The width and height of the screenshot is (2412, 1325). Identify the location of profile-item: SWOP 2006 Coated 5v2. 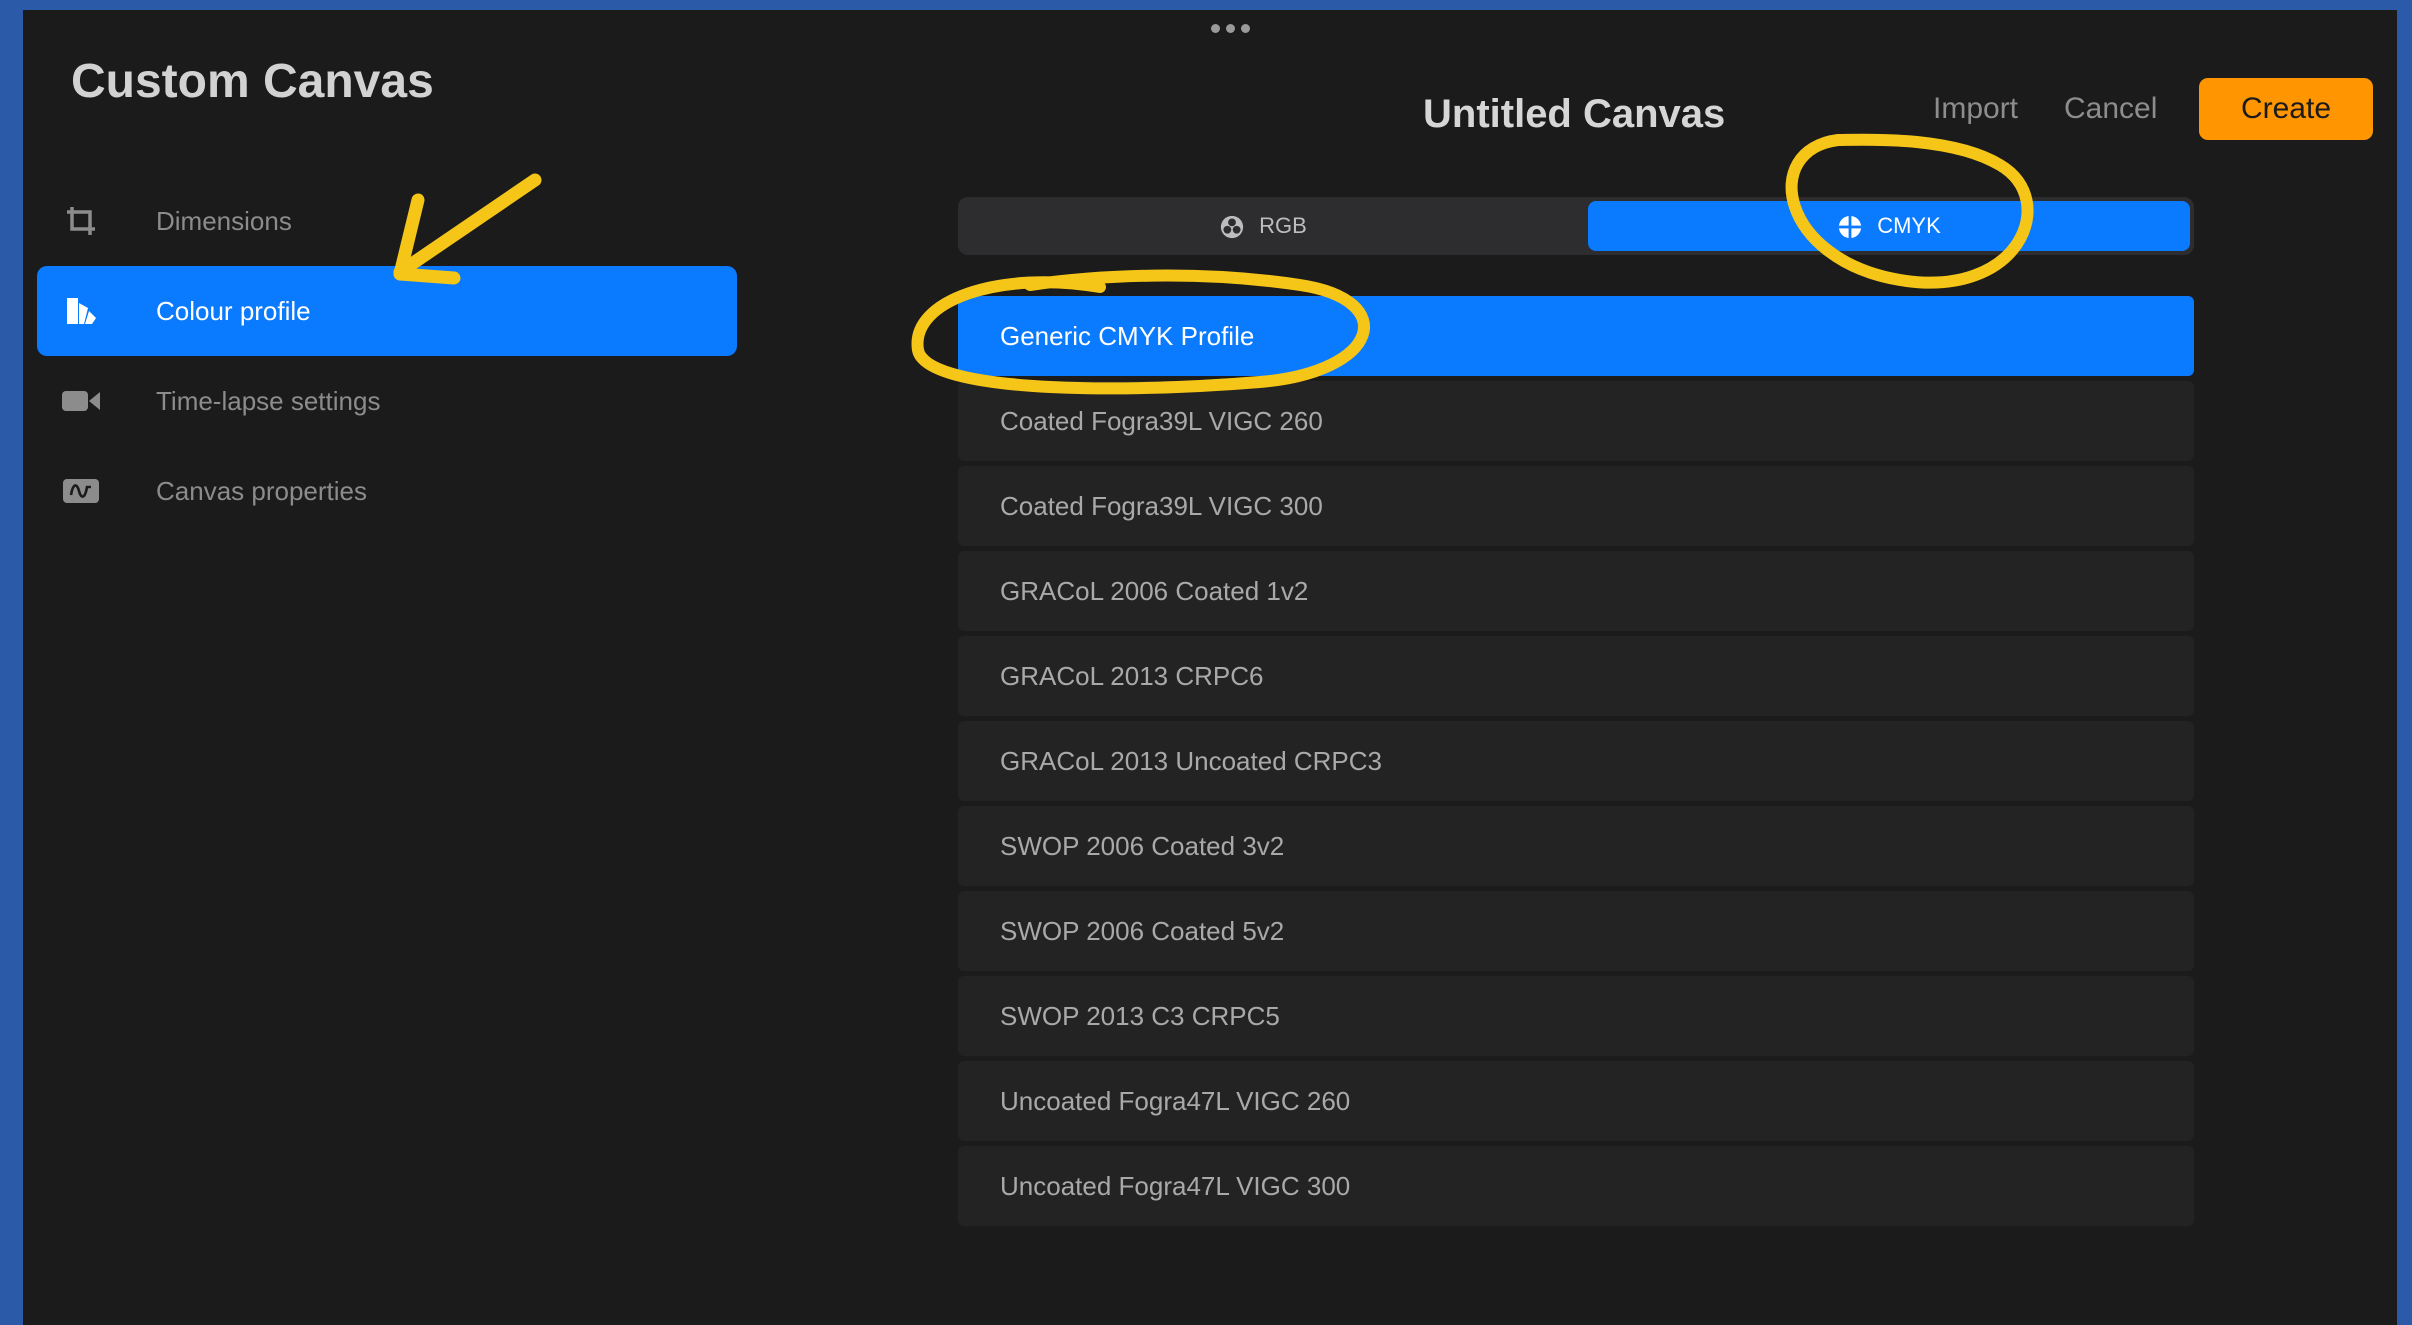
(1576, 931).